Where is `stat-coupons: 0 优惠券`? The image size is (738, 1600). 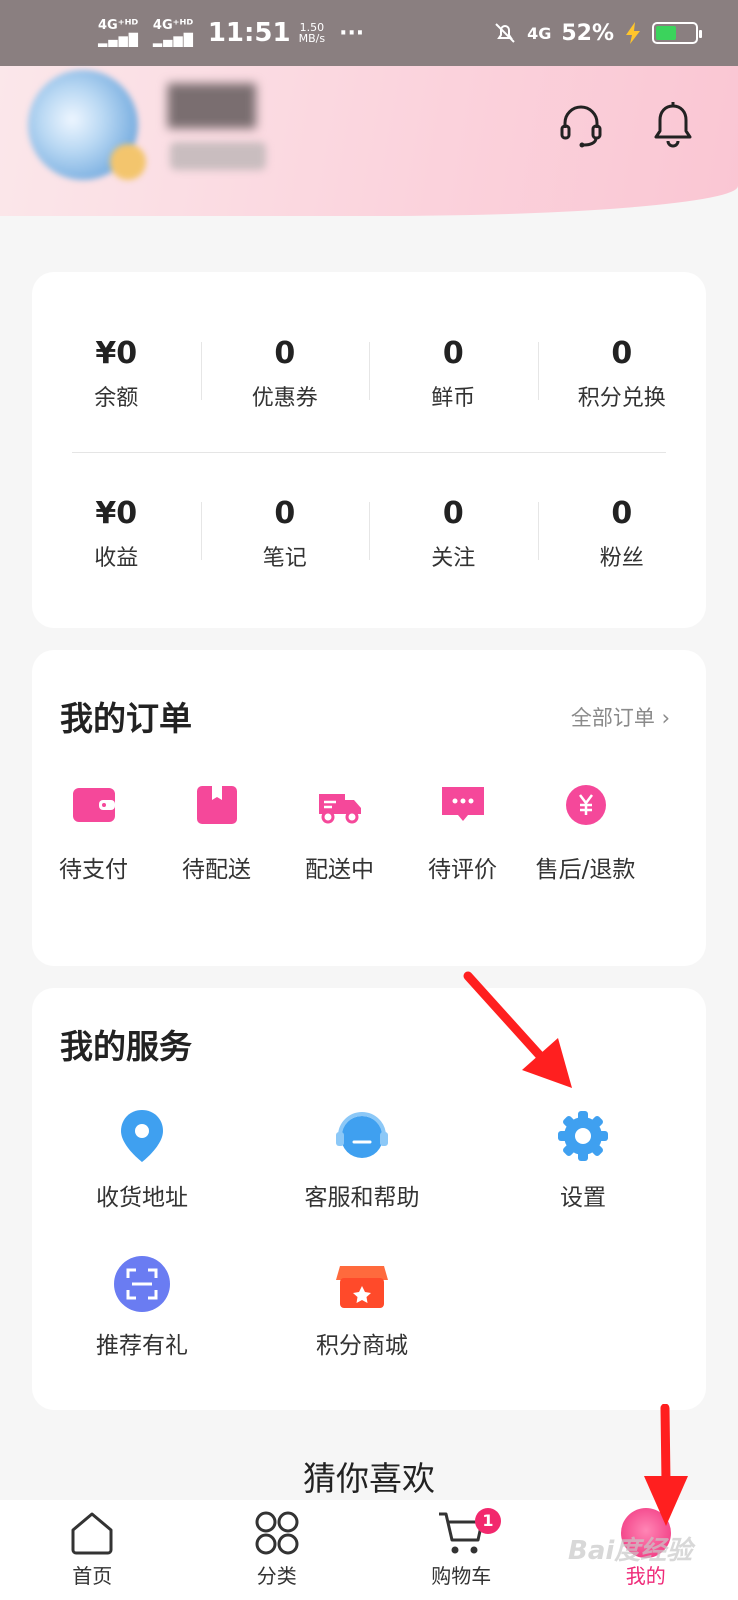
stat-coupons: 0 优惠券 is located at coordinates (285, 373).